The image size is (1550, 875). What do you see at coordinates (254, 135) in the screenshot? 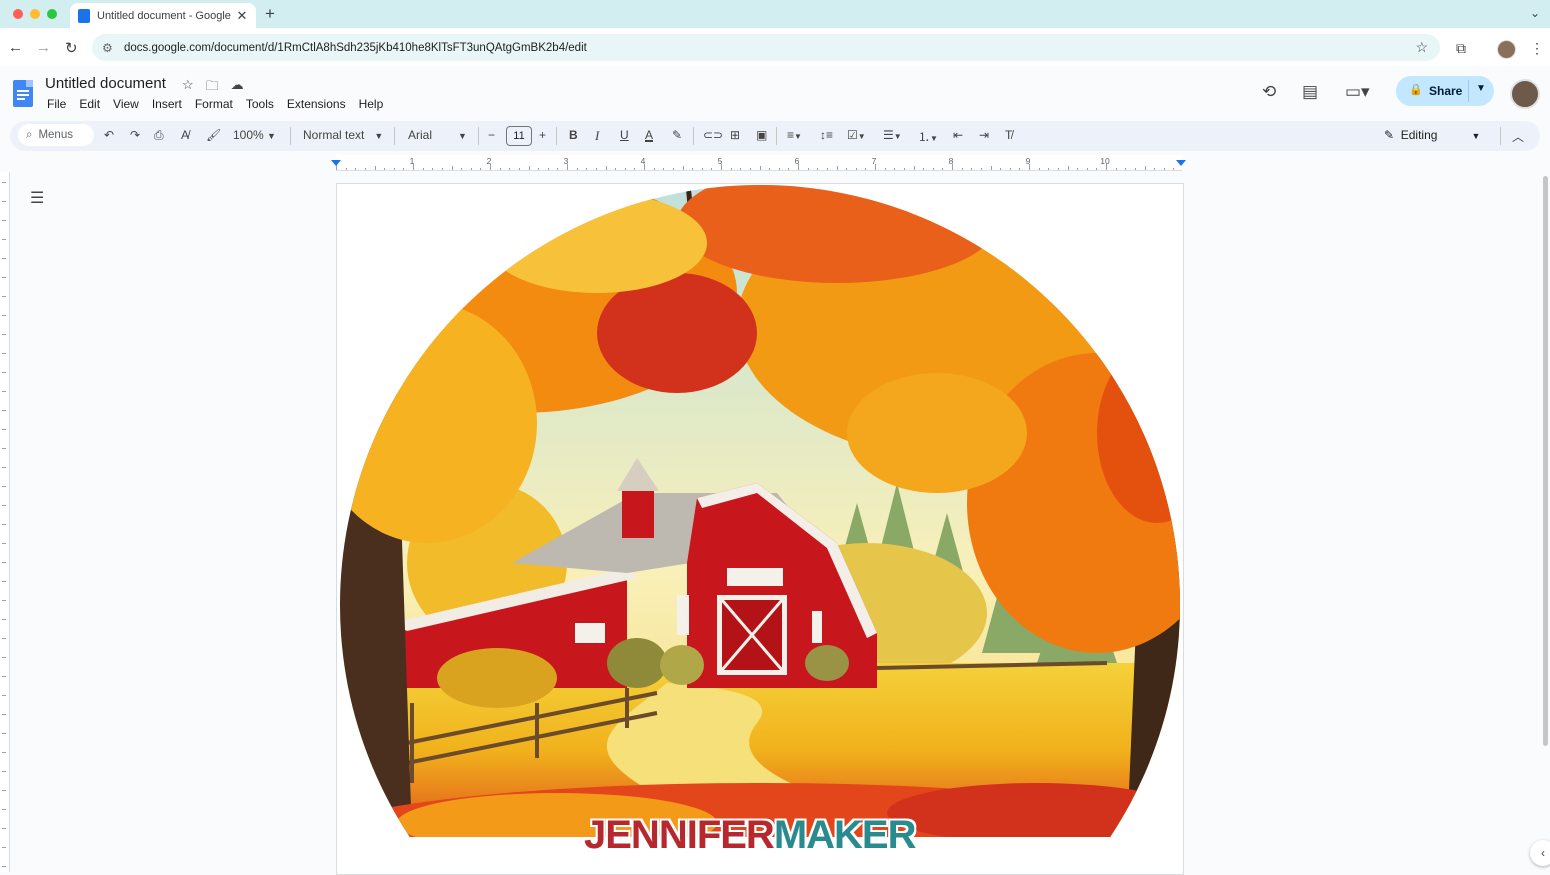
I see `zoom-select: 100% ▼` at bounding box center [254, 135].